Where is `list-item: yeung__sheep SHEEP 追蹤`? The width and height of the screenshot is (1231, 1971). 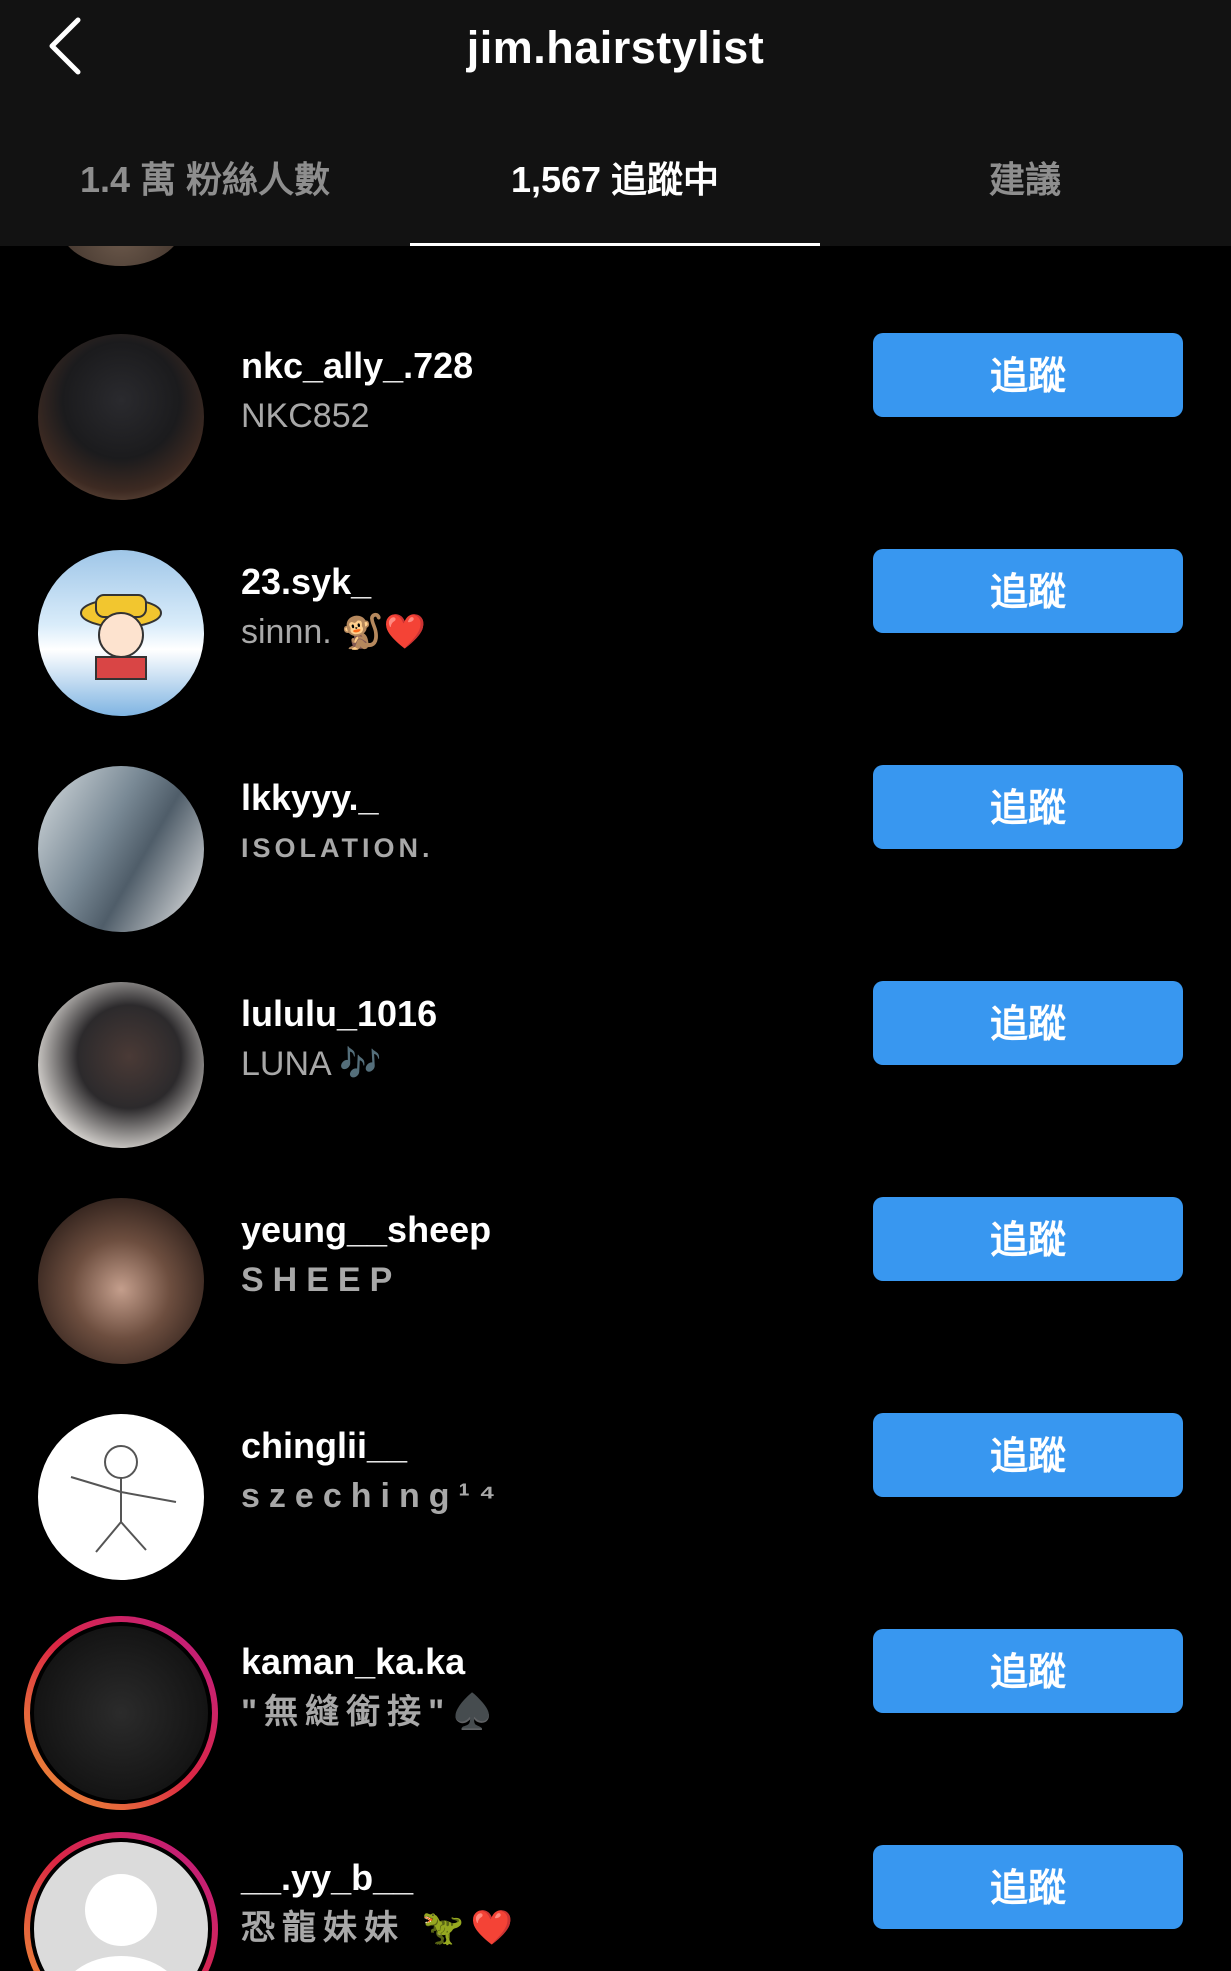 list-item: yeung__sheep SHEEP 追蹤 is located at coordinates (615, 1272).